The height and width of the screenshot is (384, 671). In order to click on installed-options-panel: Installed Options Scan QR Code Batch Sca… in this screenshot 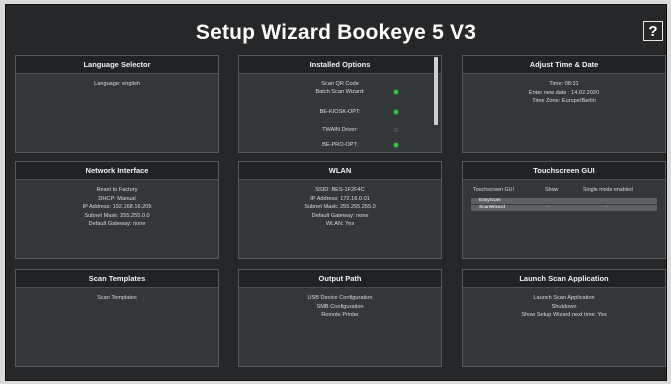, I will do `click(340, 104)`.